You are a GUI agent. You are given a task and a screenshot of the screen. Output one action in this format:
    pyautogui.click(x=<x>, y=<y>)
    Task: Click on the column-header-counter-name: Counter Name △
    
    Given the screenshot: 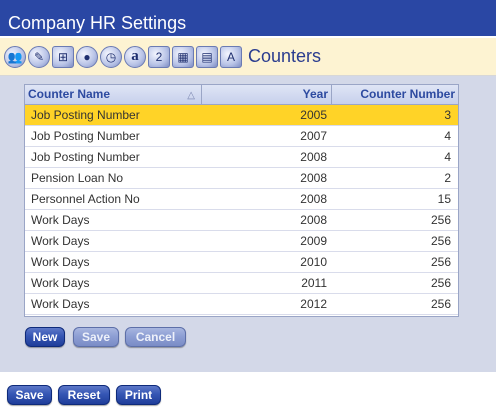 What is the action you would take?
    pyautogui.click(x=113, y=94)
    